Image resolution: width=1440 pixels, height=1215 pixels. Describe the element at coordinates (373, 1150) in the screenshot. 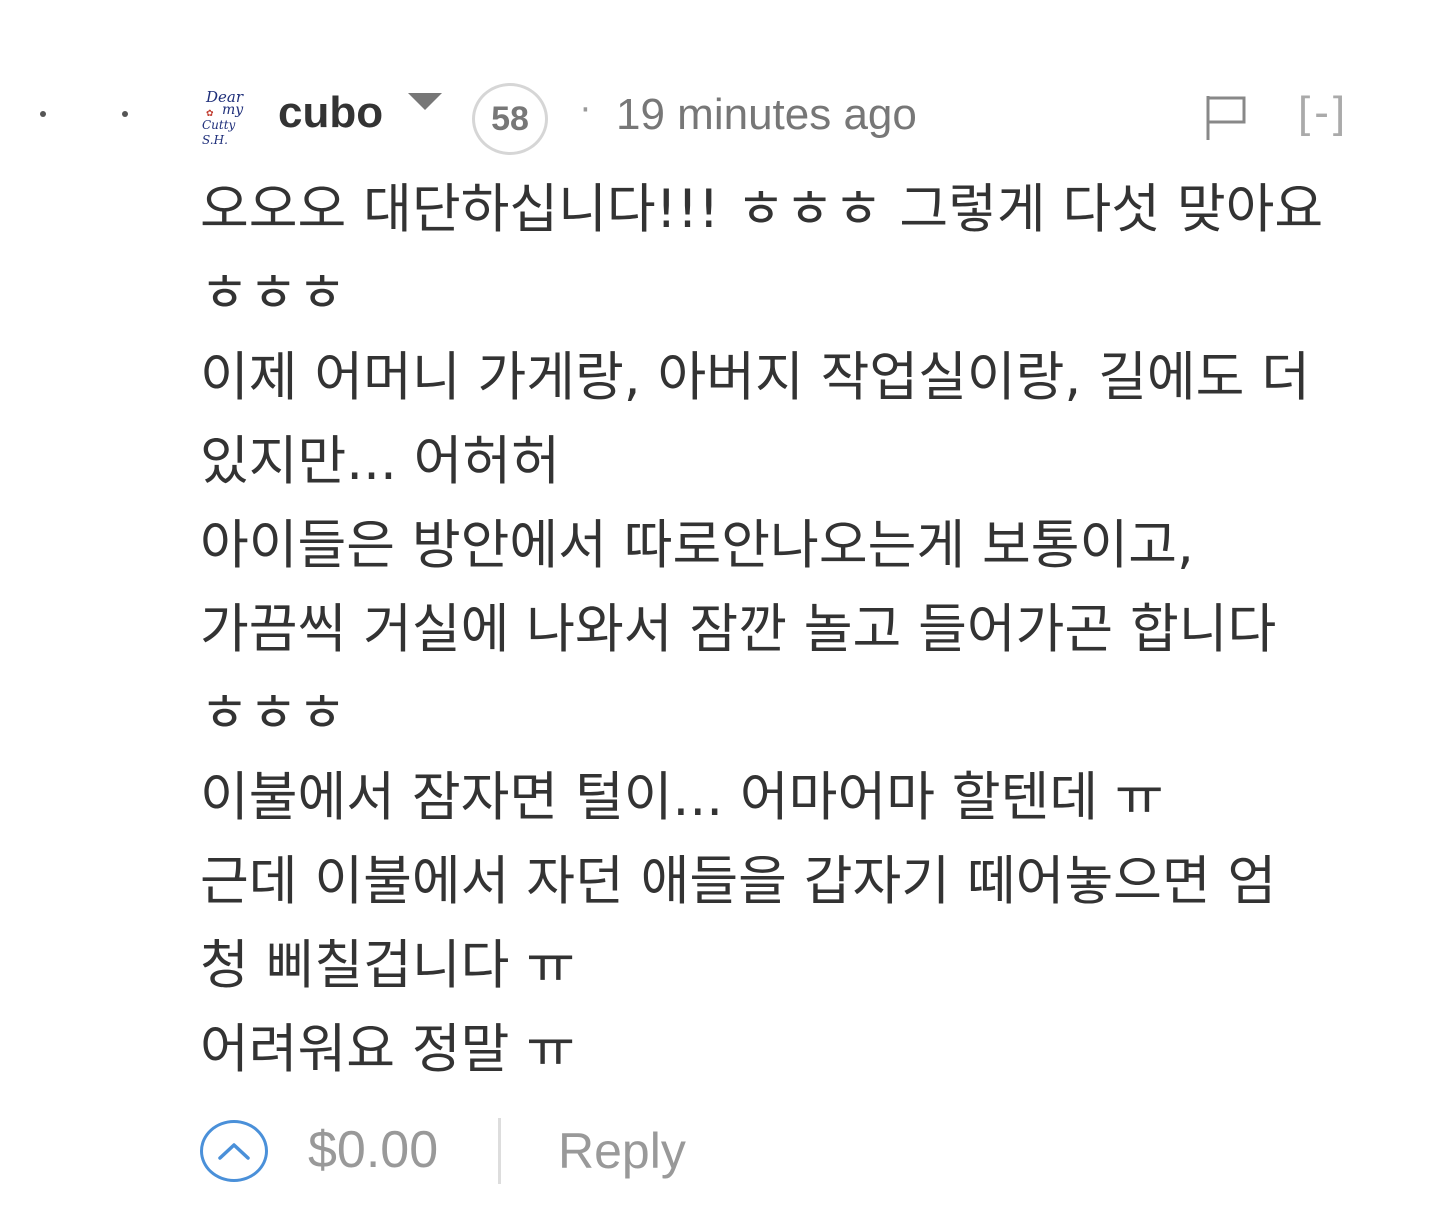

I see `payout-amount: $0.00` at that location.